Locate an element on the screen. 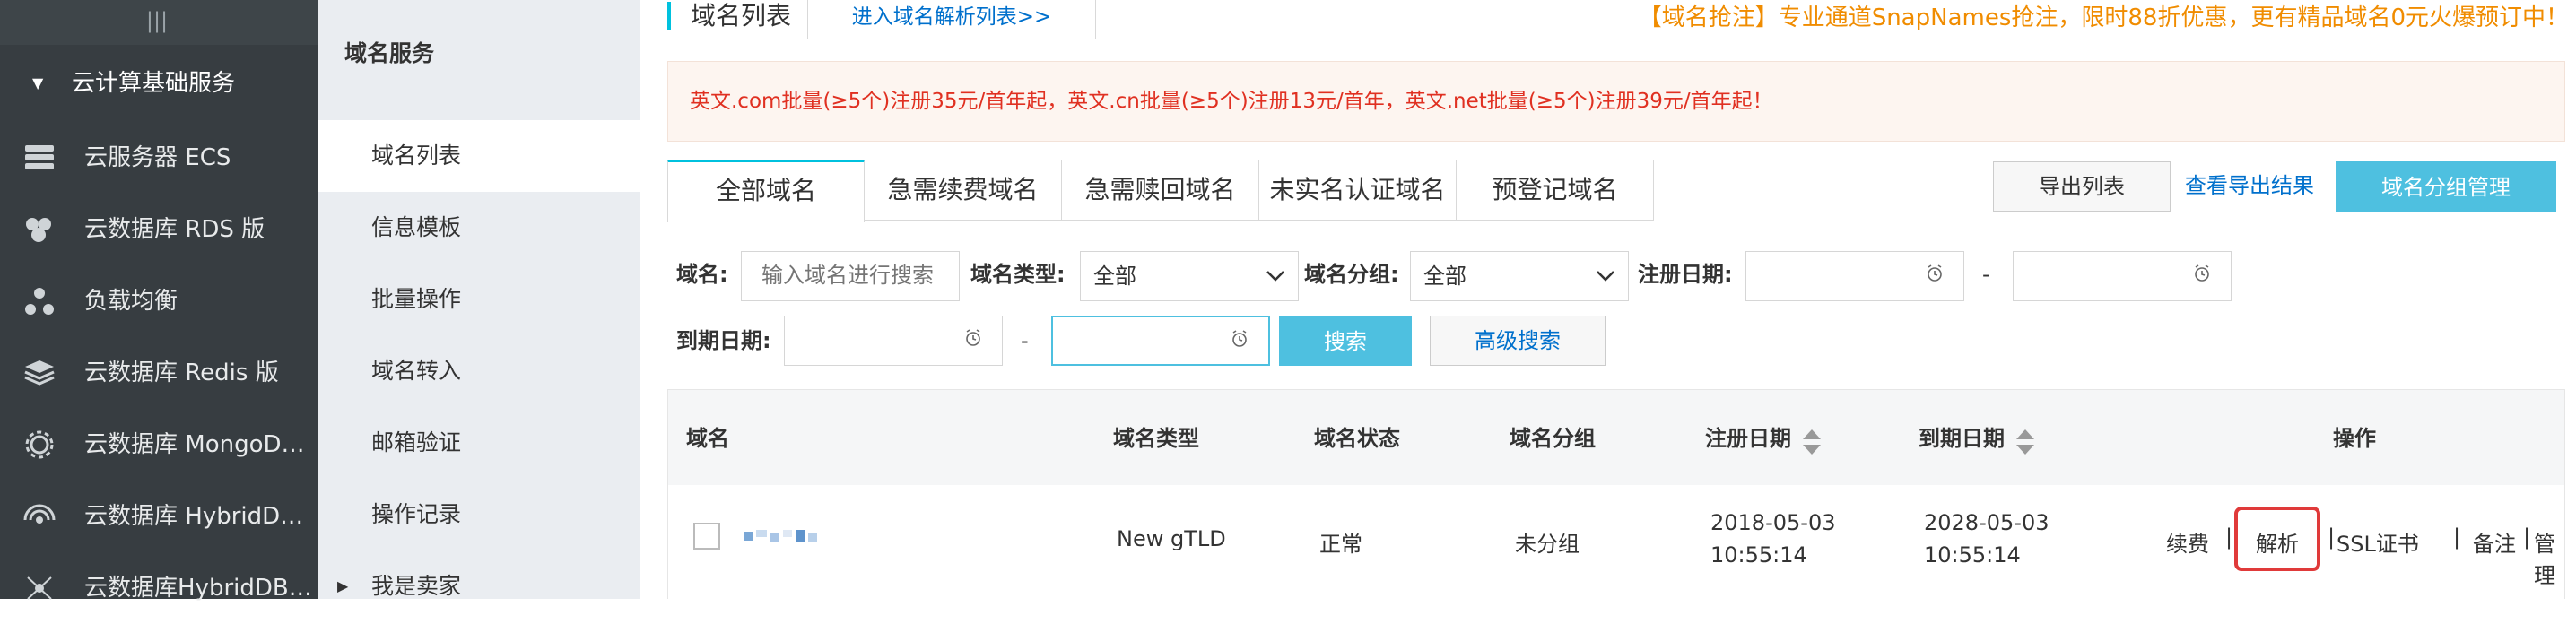 Image resolution: width=2576 pixels, height=624 pixels. sidebar-item-label: 云数据库 MongoDB 版 is located at coordinates (199, 444).